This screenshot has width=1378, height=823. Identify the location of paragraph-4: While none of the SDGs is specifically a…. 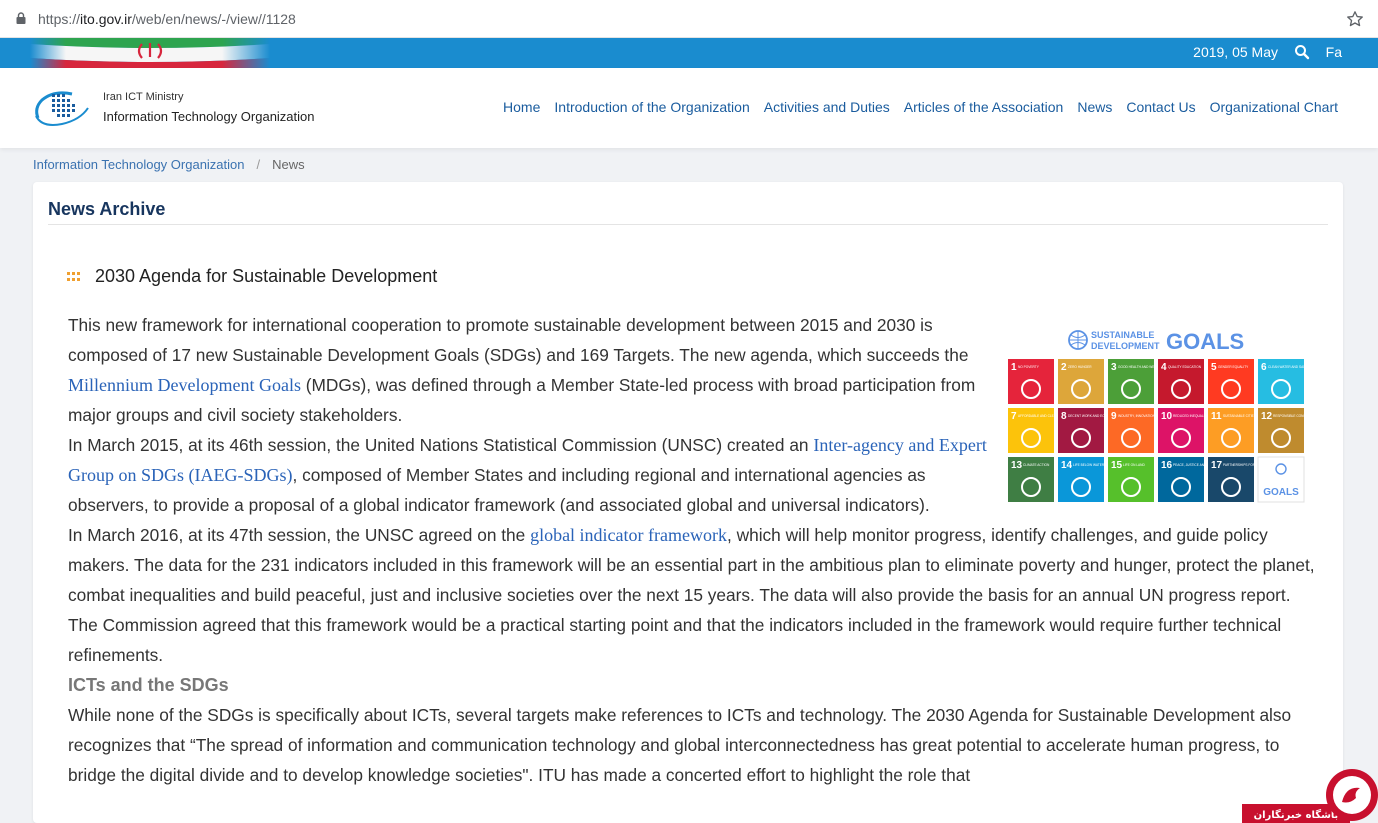
(680, 745).